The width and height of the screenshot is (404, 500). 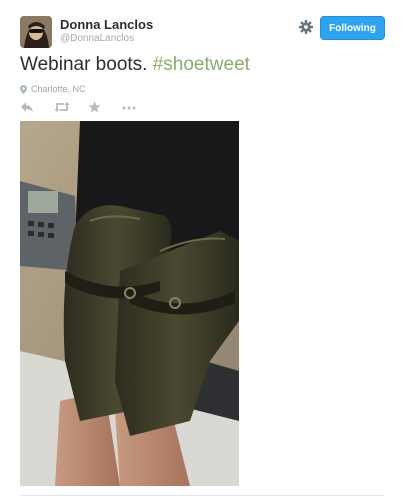 I want to click on following-button-label: Following, so click(x=352, y=28).